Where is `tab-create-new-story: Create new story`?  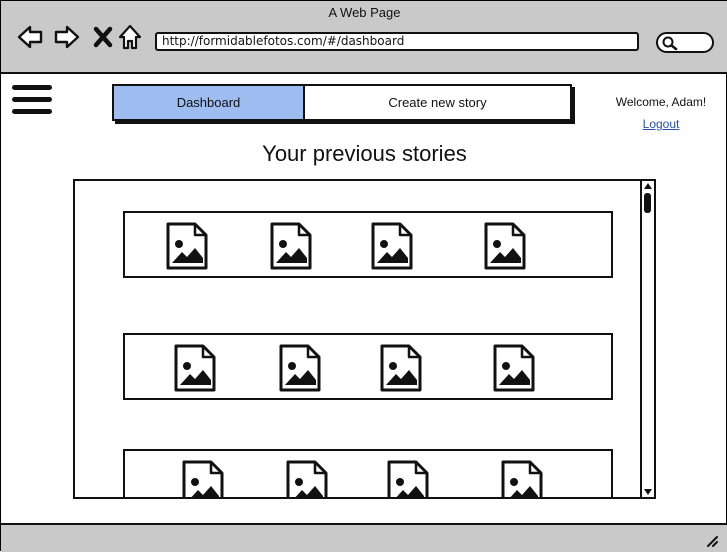 tab-create-new-story: Create new story is located at coordinates (437, 102).